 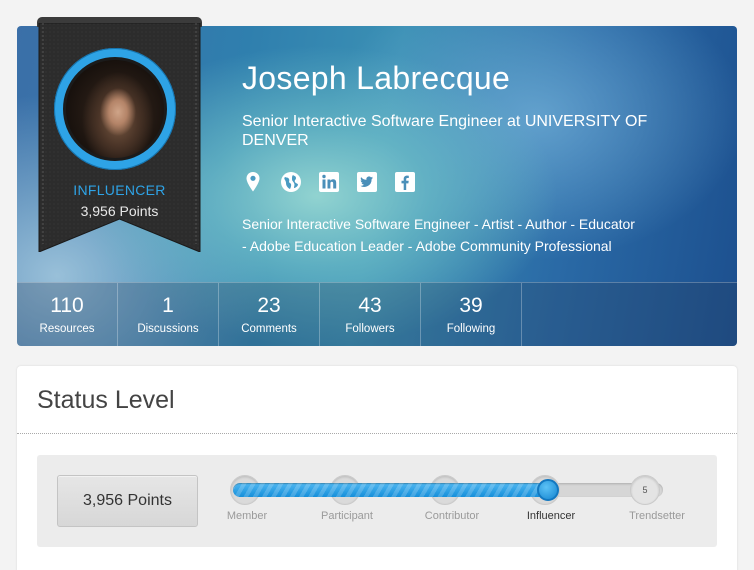 What do you see at coordinates (291, 182) in the screenshot?
I see `globe-icon` at bounding box center [291, 182].